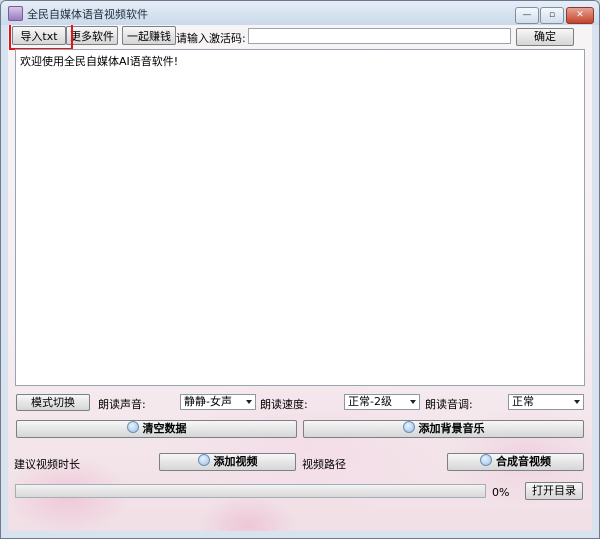 The height and width of the screenshot is (539, 600). What do you see at coordinates (408, 427) in the screenshot?
I see `plus-circle-icon` at bounding box center [408, 427].